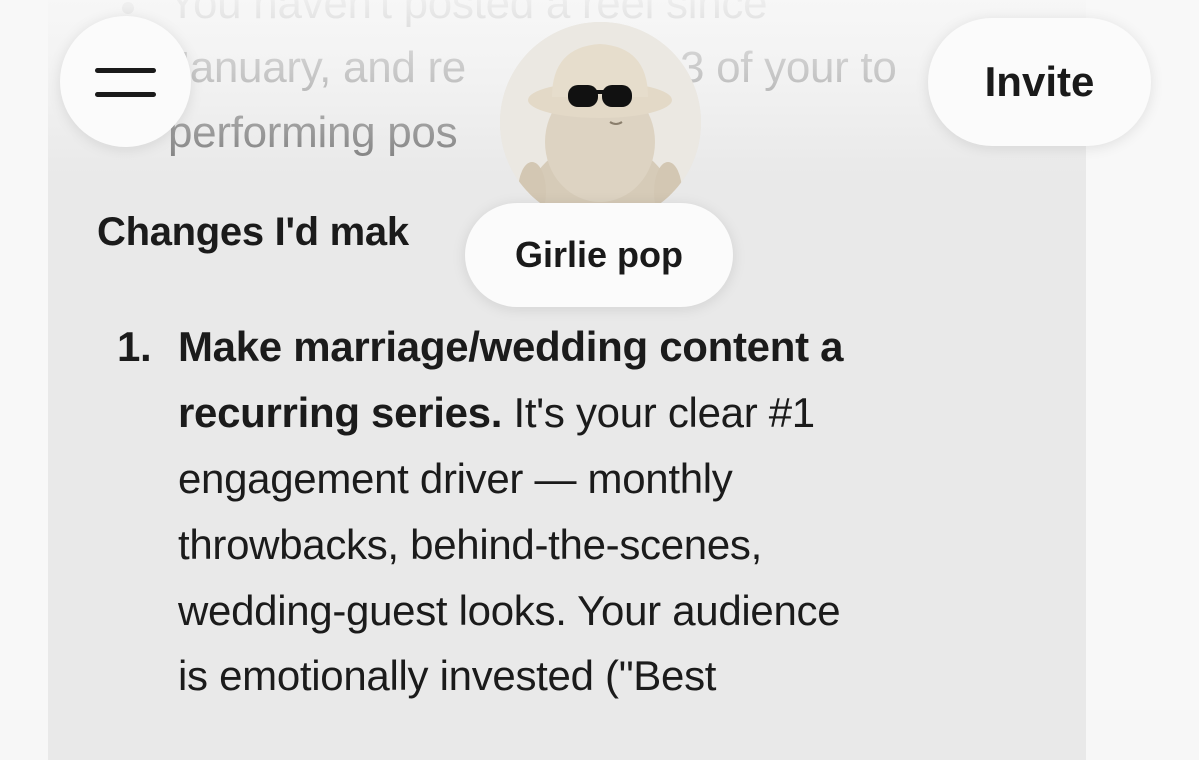 The image size is (1199, 760). What do you see at coordinates (253, 232) in the screenshot?
I see `section-heading: Changes I'd mak` at bounding box center [253, 232].